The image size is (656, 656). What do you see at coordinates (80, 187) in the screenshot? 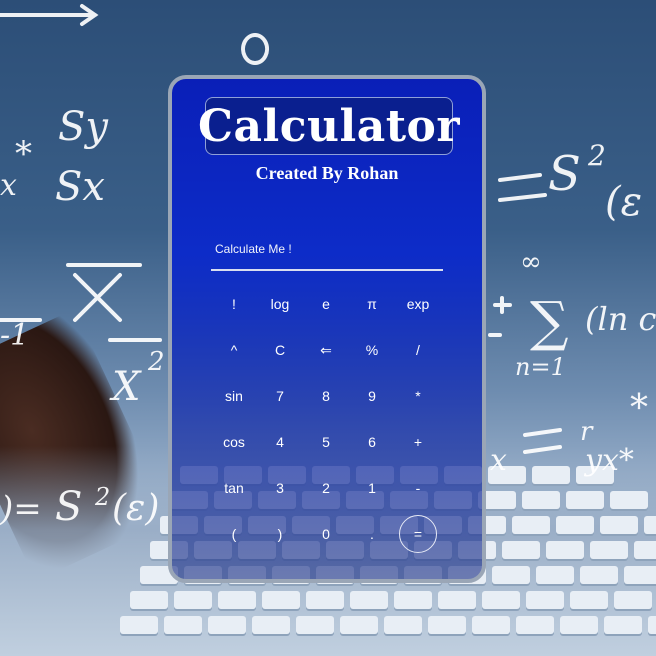
I see `svg-text: Sx` at bounding box center [80, 187].